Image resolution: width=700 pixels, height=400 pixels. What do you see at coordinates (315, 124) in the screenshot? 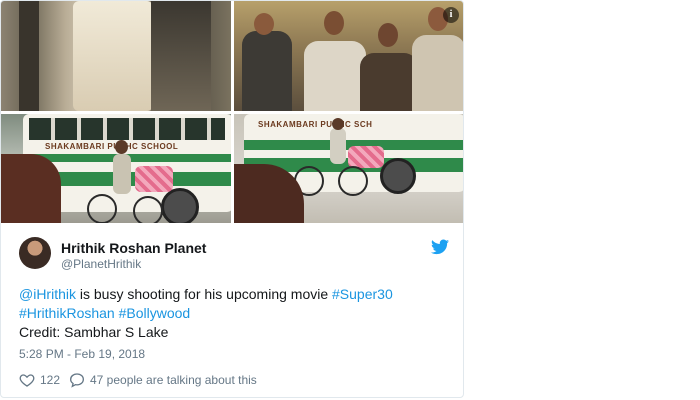
I see `bus-label-right: SHAKAMBARI PUBHC SCH` at bounding box center [315, 124].